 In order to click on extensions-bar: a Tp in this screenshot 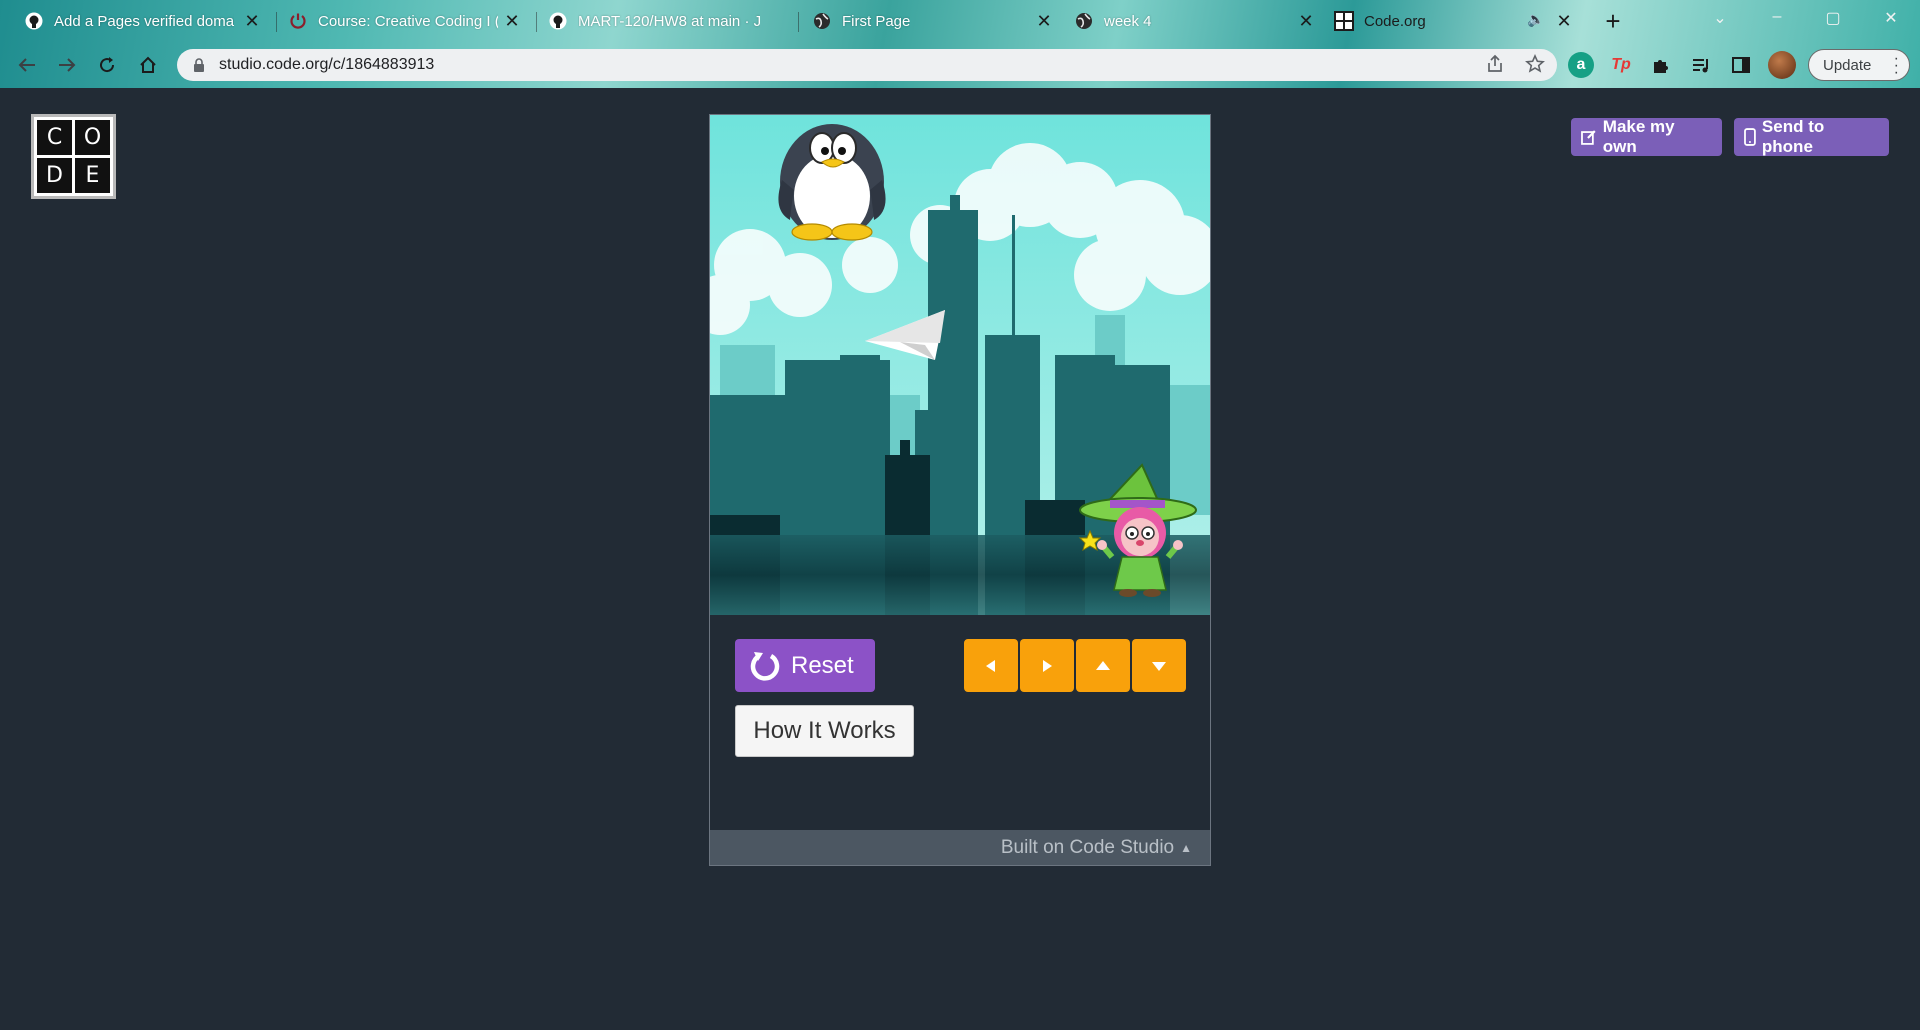, I will do `click(1682, 65)`.